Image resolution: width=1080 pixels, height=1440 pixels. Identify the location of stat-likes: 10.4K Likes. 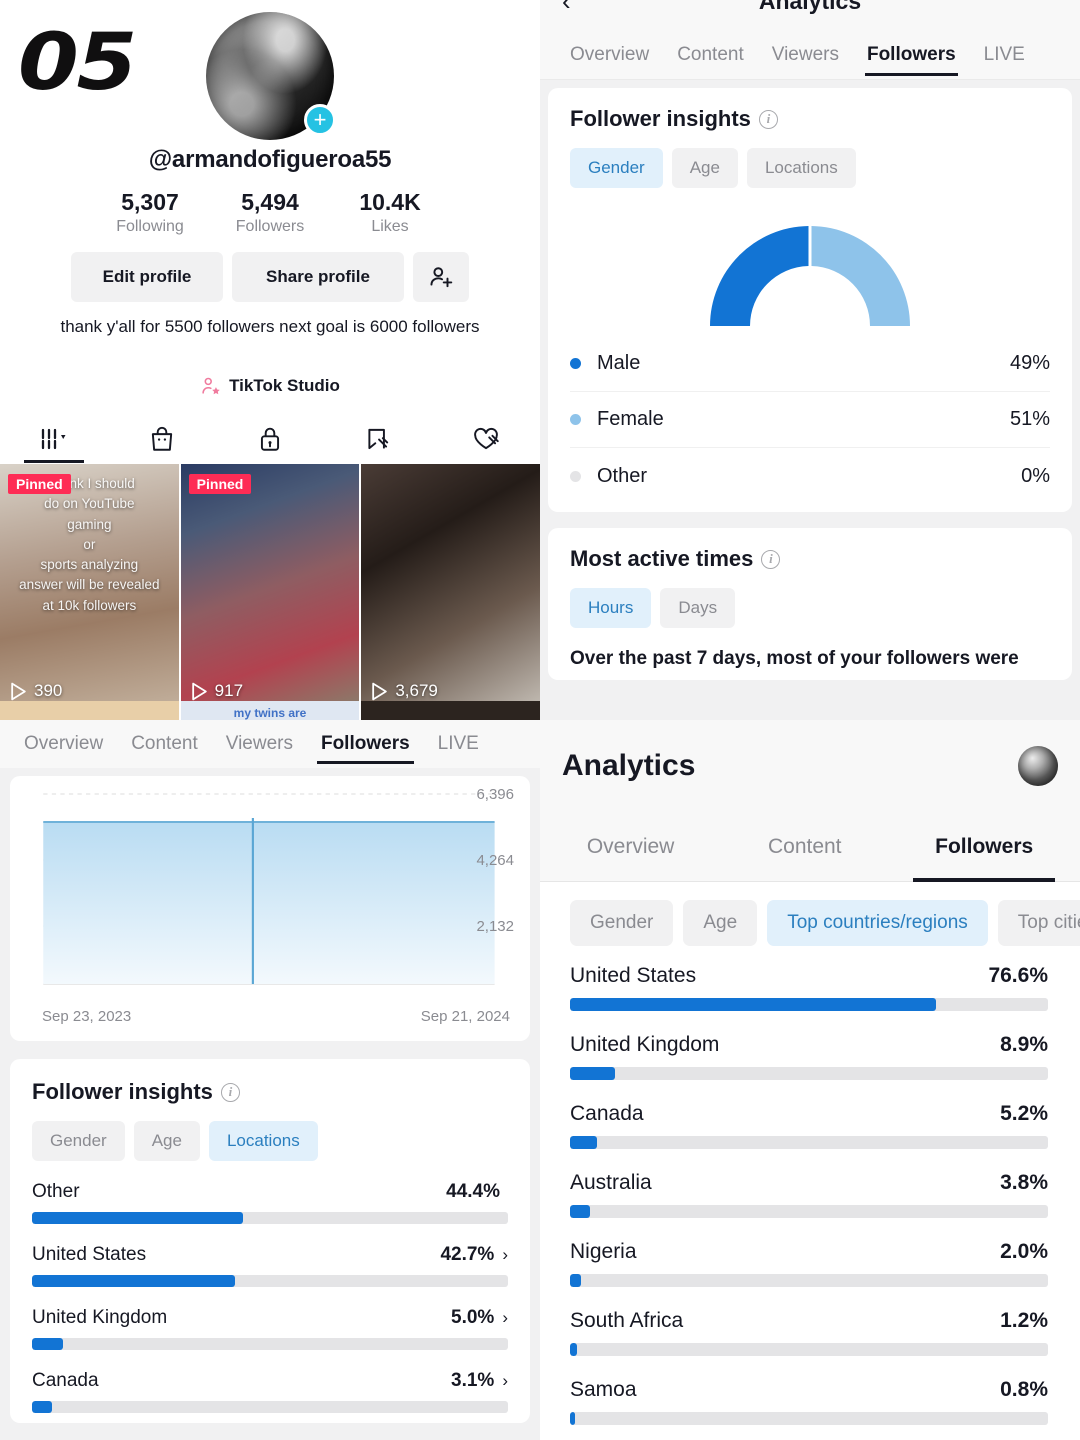
(390, 213).